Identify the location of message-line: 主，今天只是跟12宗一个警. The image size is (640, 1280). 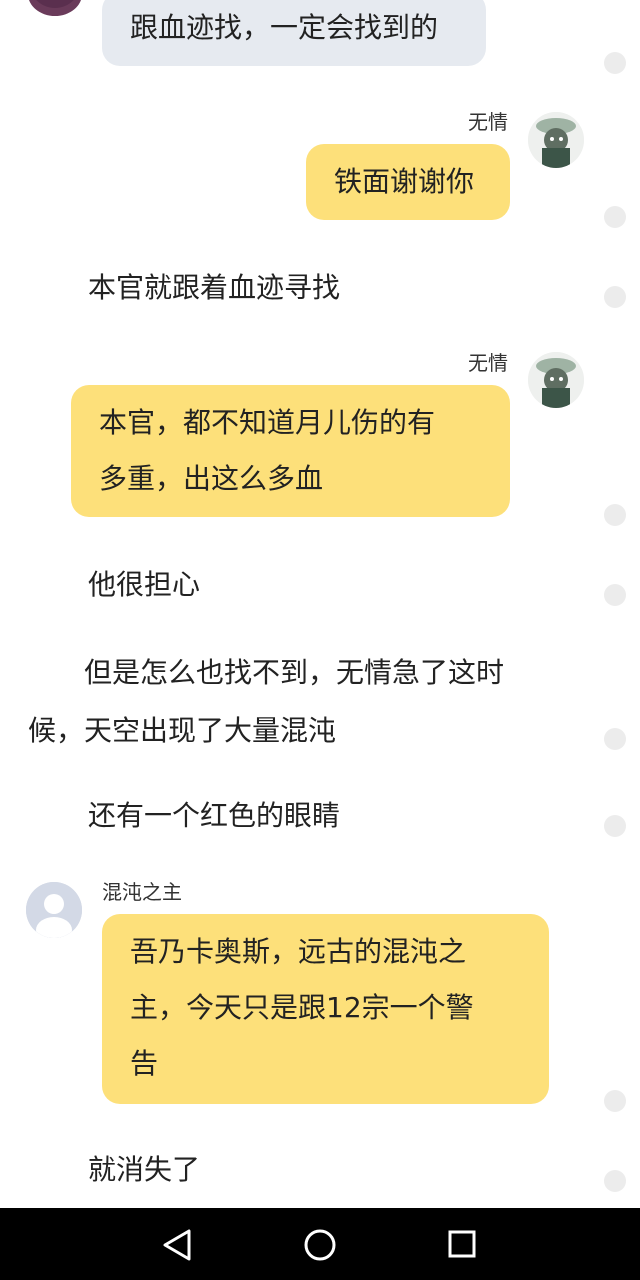
(302, 1007).